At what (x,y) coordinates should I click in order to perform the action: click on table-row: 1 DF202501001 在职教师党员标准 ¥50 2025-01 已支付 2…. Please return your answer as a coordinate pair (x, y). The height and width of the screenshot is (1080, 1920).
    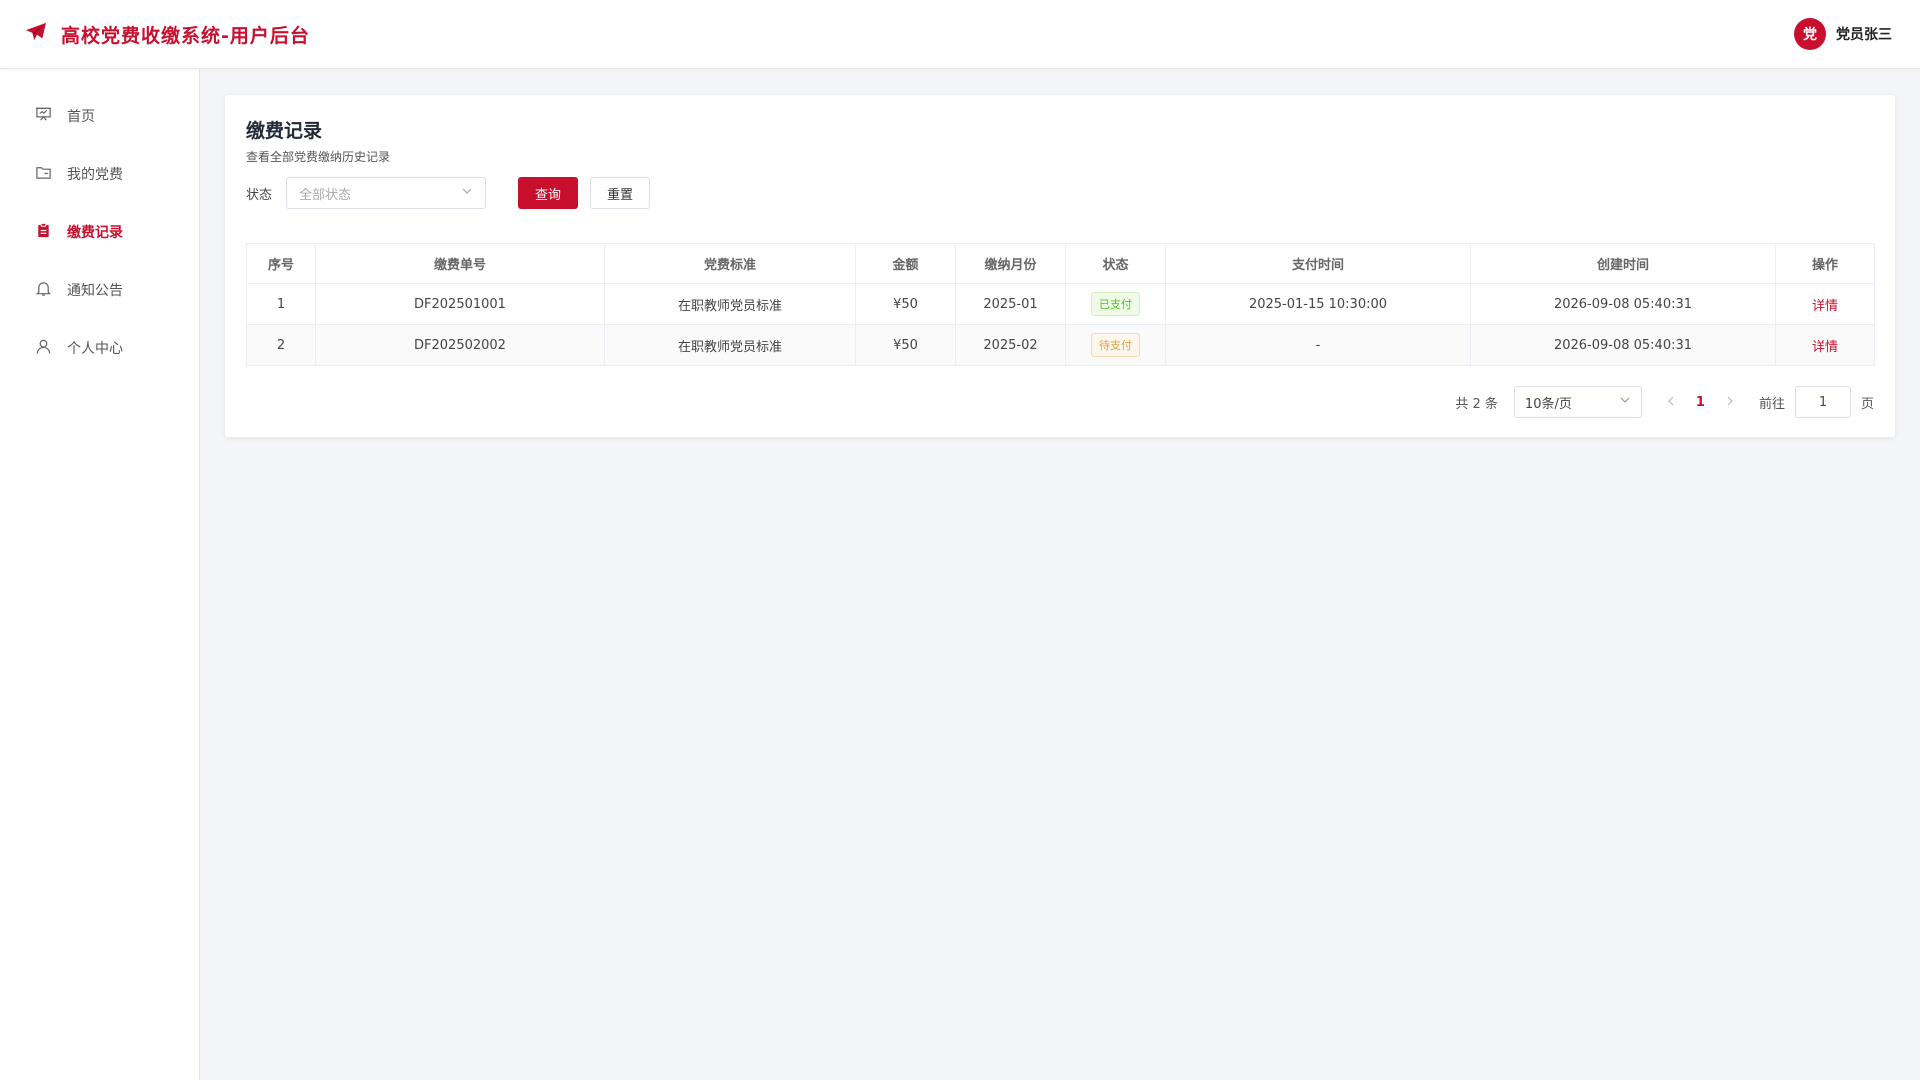
    Looking at the image, I should click on (1060, 304).